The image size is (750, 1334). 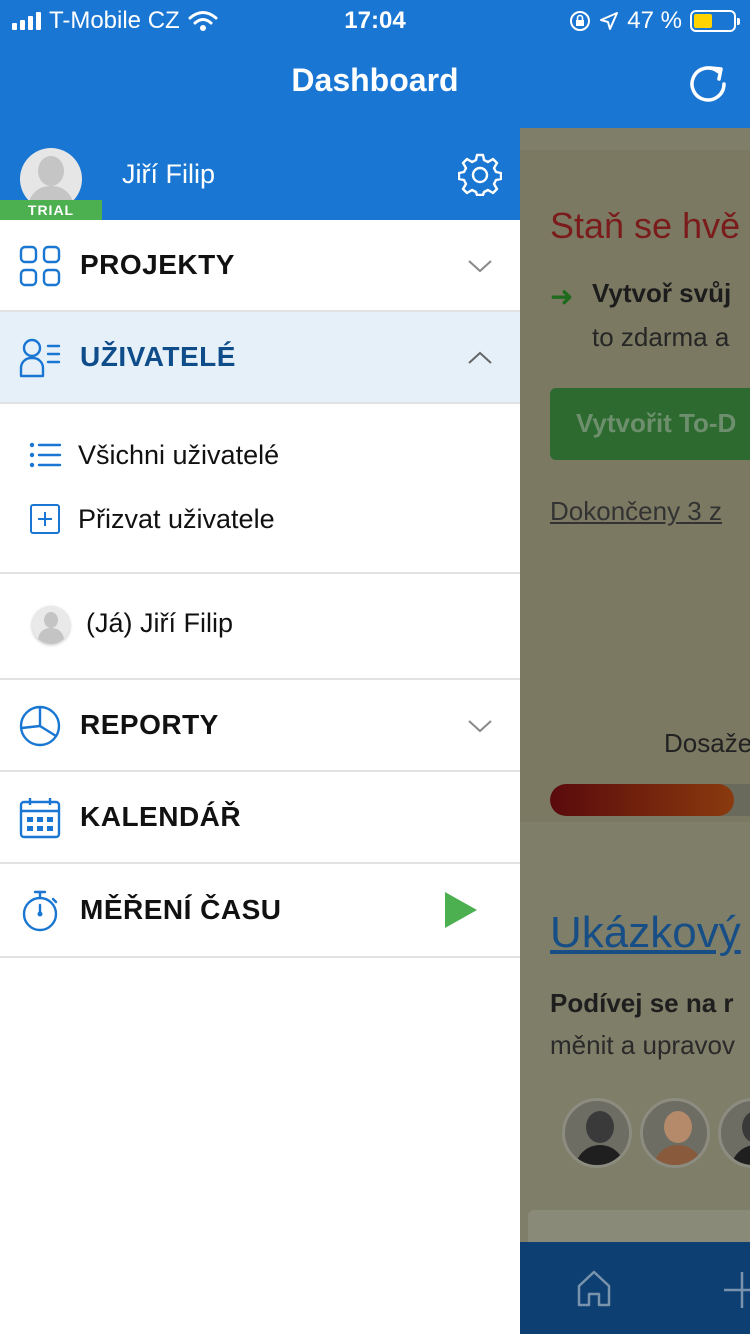 What do you see at coordinates (715, 21) in the screenshot?
I see `battery-icon` at bounding box center [715, 21].